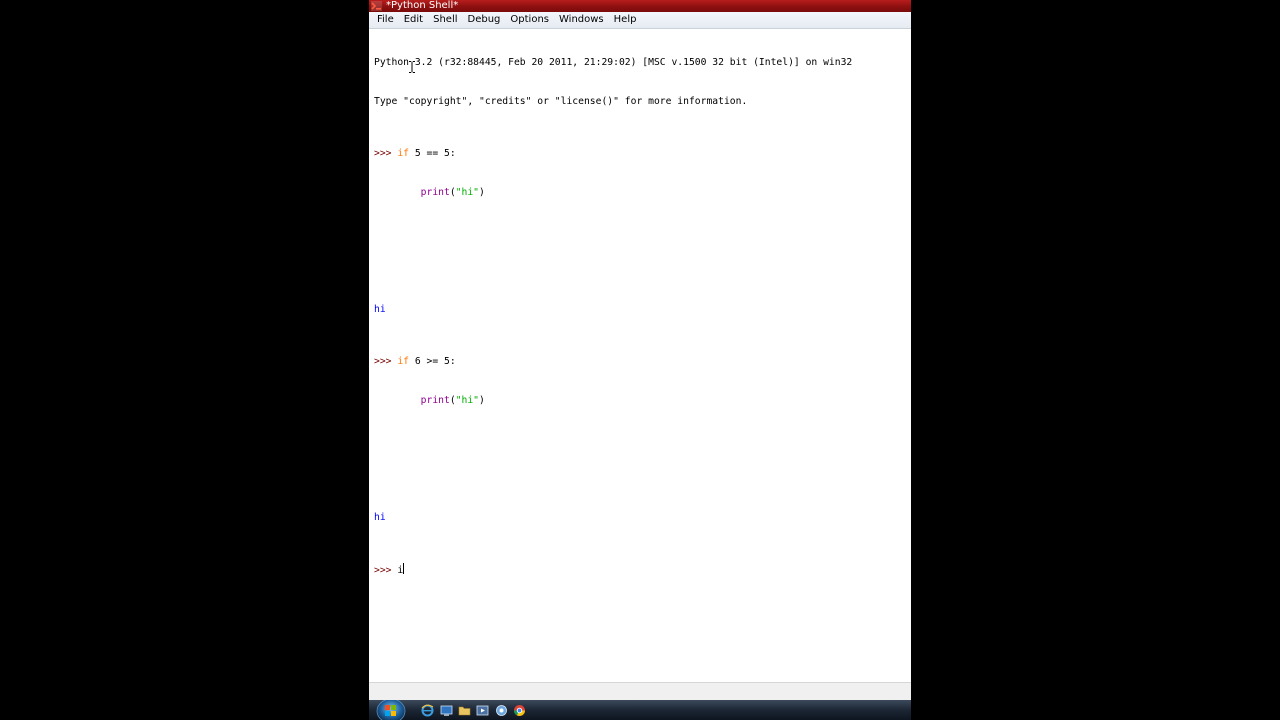 The height and width of the screenshot is (720, 1280). What do you see at coordinates (432, 153) in the screenshot?
I see `condition: 5 == 5:` at bounding box center [432, 153].